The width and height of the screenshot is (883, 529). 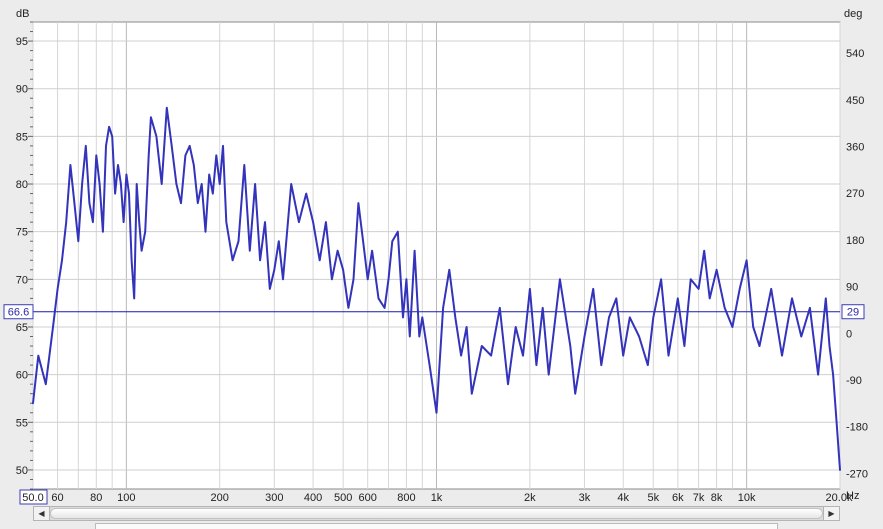 What do you see at coordinates (22, 185) in the screenshot?
I see `y-tick-label: 80` at bounding box center [22, 185].